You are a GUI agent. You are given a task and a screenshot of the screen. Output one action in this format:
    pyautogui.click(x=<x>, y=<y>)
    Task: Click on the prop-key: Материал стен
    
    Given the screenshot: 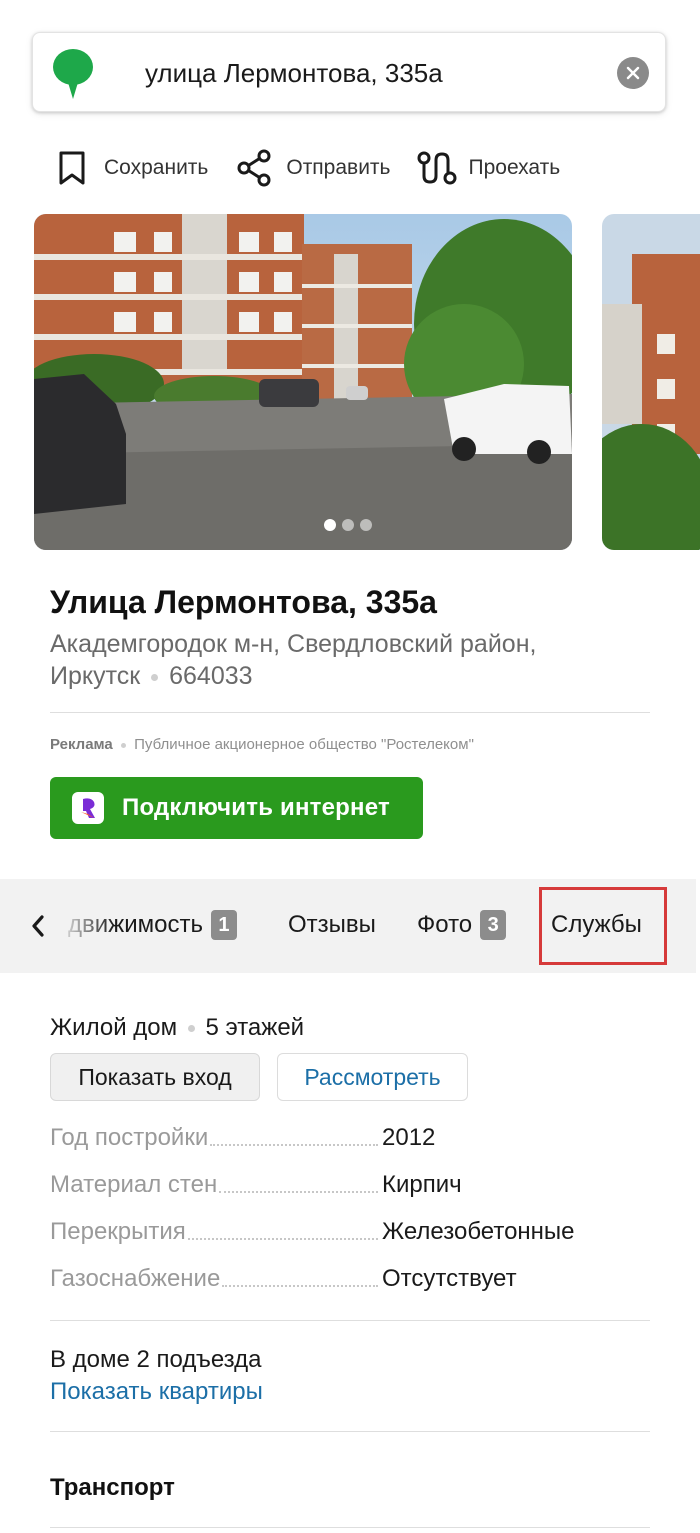 What is the action you would take?
    pyautogui.click(x=134, y=1184)
    